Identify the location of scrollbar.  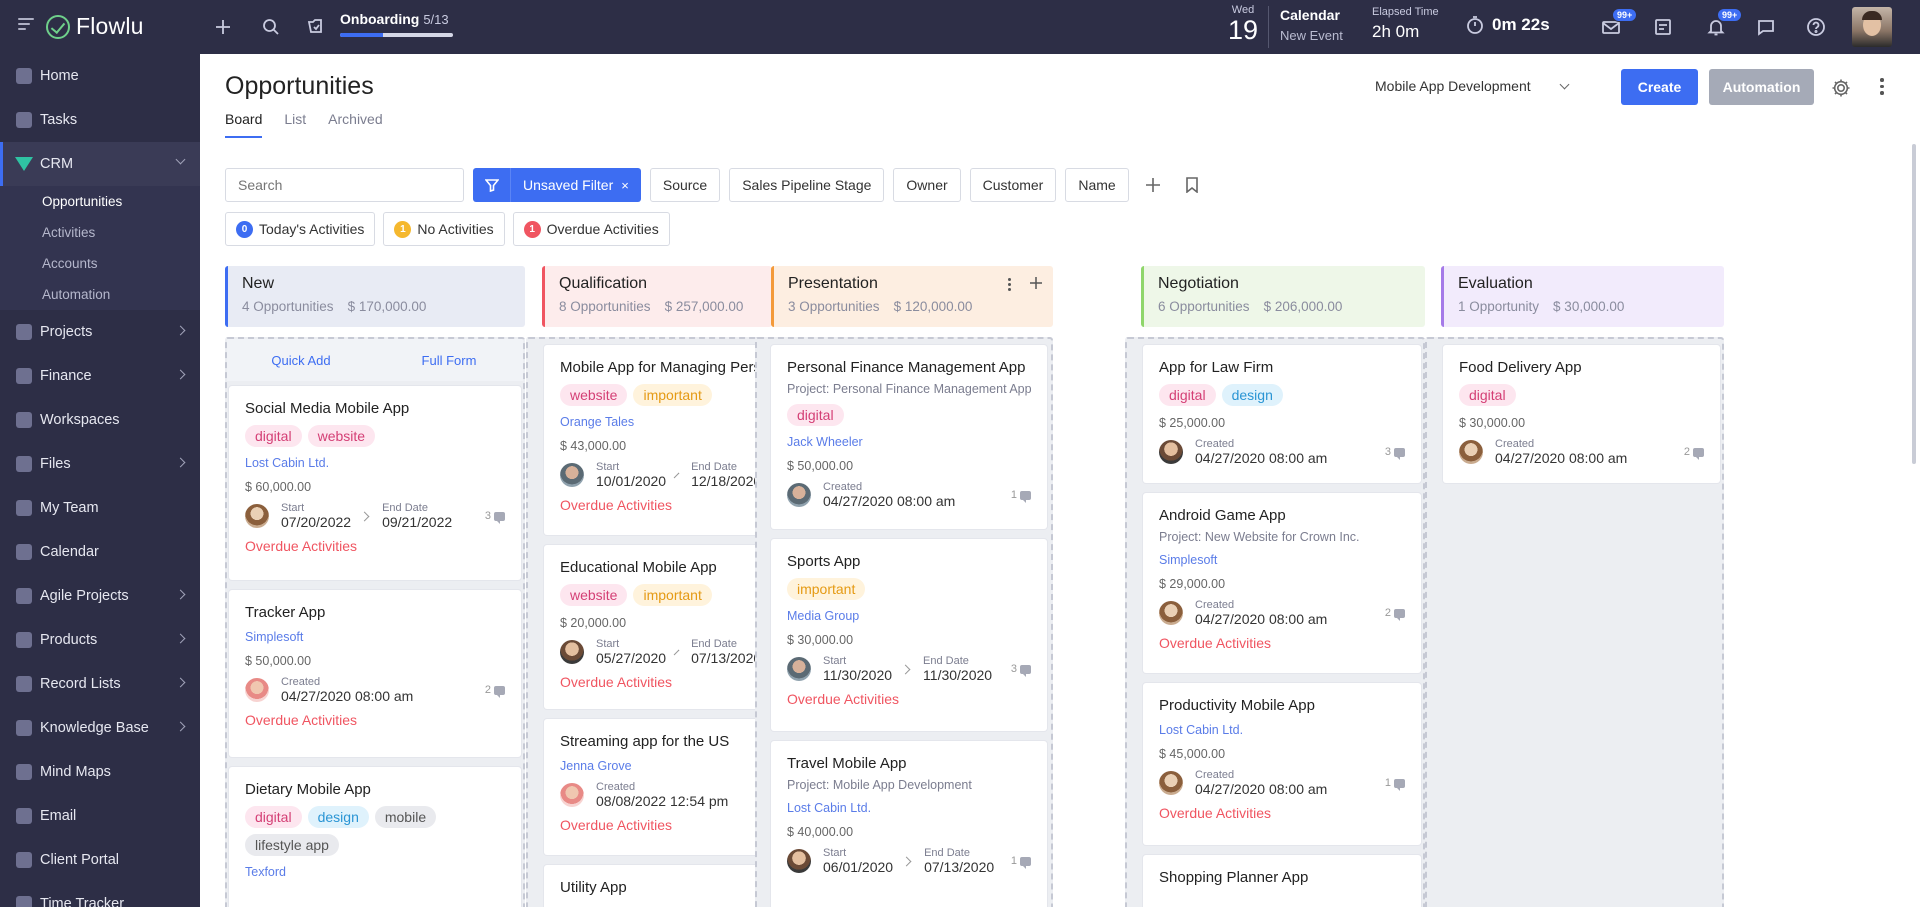
(1914, 304).